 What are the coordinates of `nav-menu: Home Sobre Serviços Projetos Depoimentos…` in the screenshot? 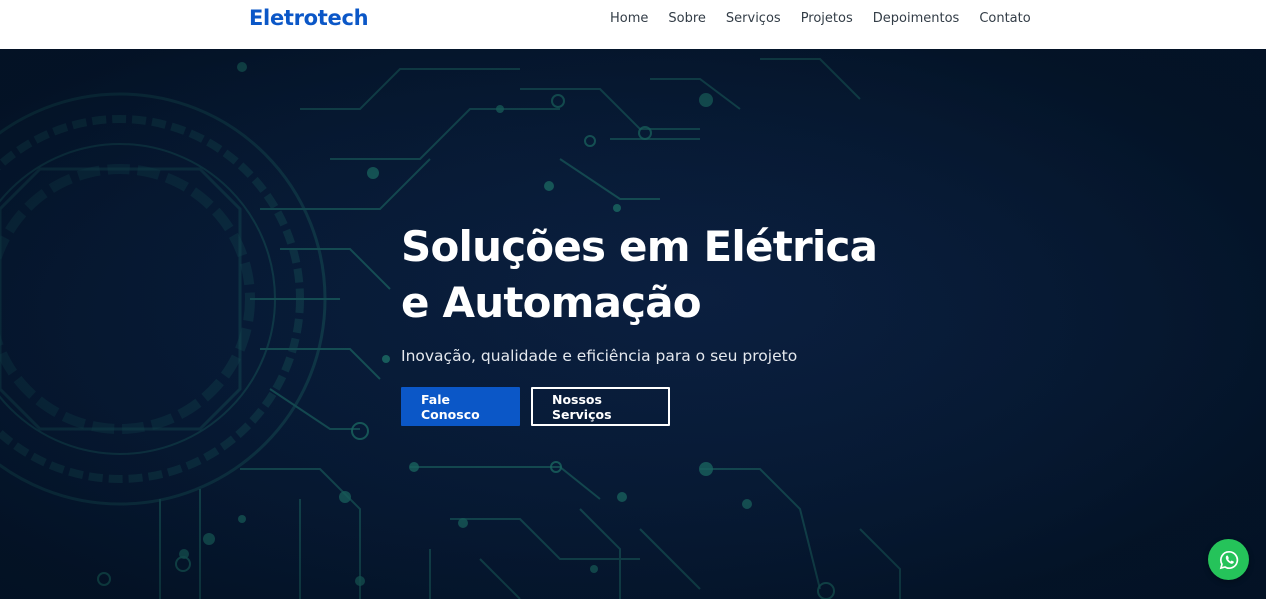 It's located at (820, 19).